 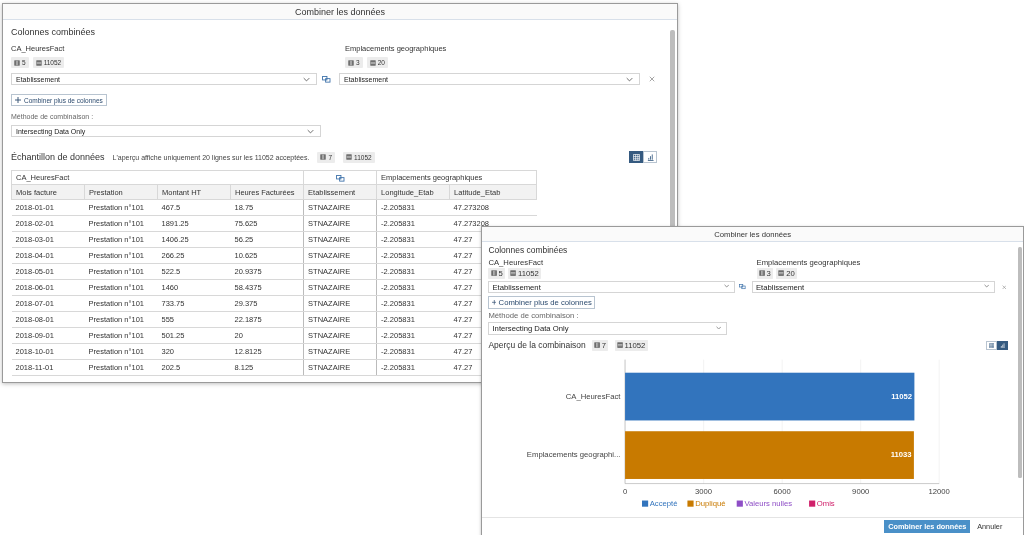 What do you see at coordinates (625, 491) in the screenshot?
I see `tick-label: 0` at bounding box center [625, 491].